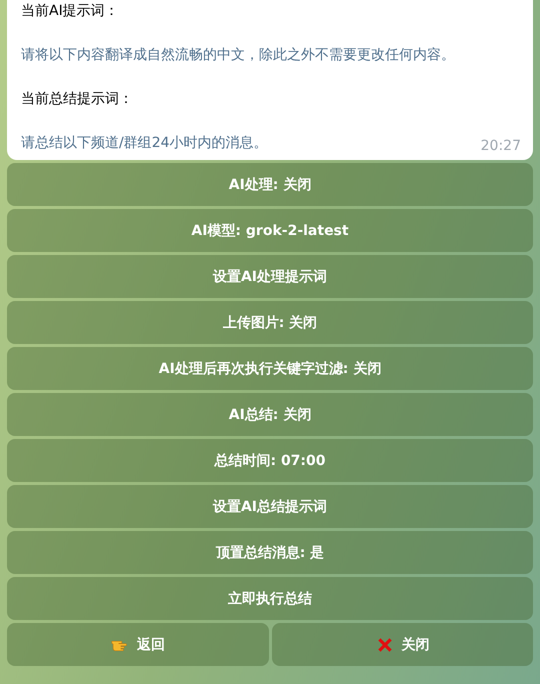 Image resolution: width=540 pixels, height=684 pixels. What do you see at coordinates (144, 143) in the screenshot?
I see `message-text: 请总结以下频道/群组24小时内的消息。` at bounding box center [144, 143].